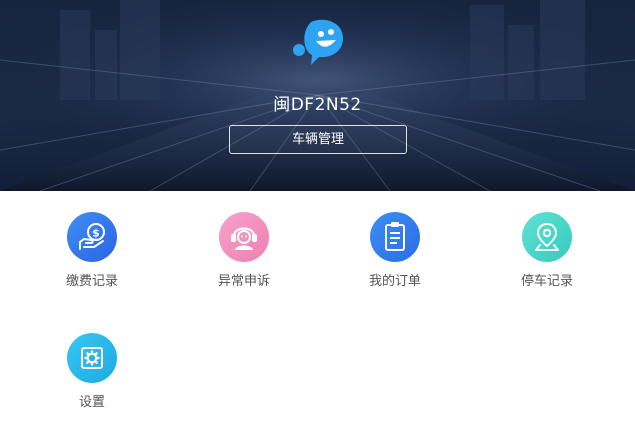 This screenshot has width=635, height=424. I want to click on gear-icon, so click(92, 358).